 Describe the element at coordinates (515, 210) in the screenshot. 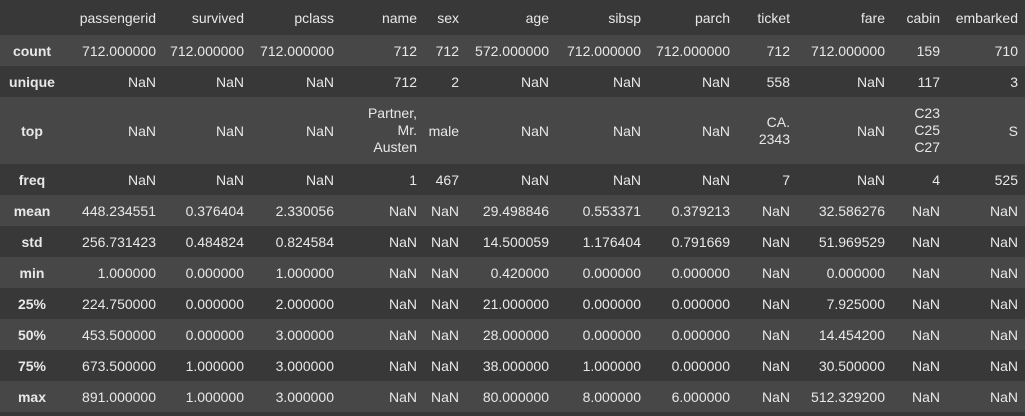

I see `cell-age: 29.498846` at that location.